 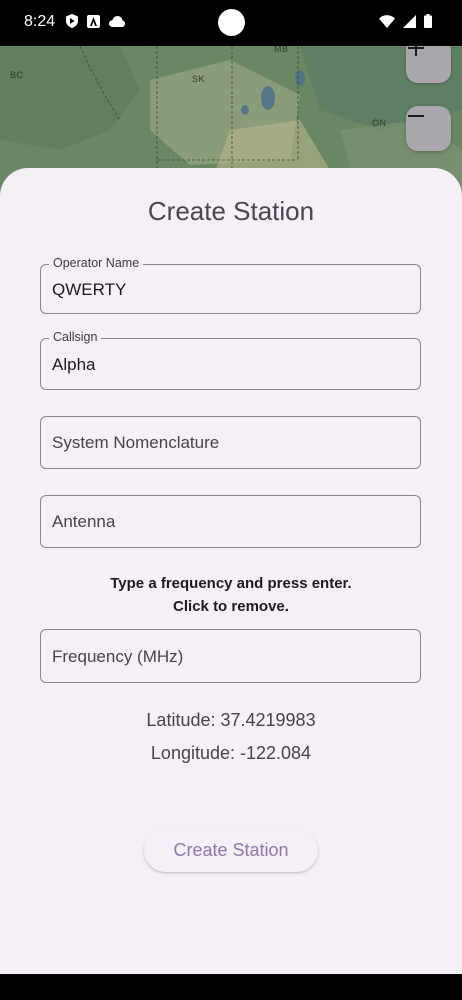 I want to click on system-nomenclature-placeholder: System Nomenclature, so click(x=136, y=442).